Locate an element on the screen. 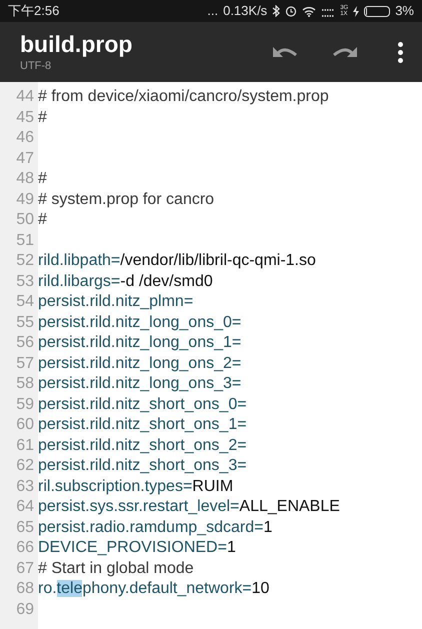  line-number: 52 is located at coordinates (25, 261).